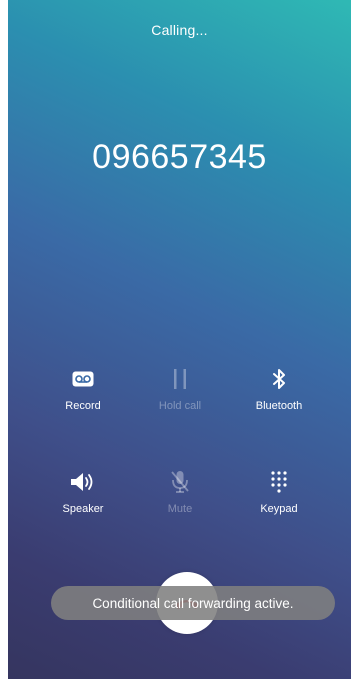  What do you see at coordinates (179, 157) in the screenshot?
I see `phone-number: 096657345` at bounding box center [179, 157].